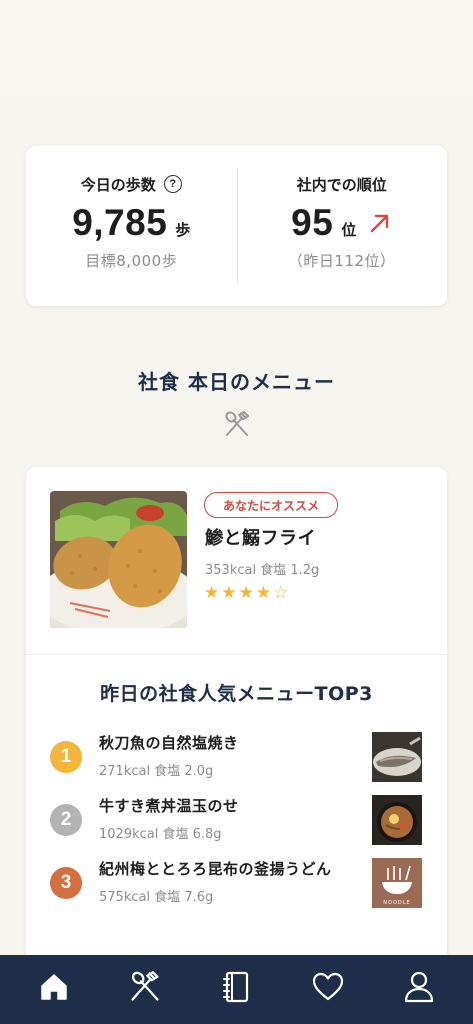 This screenshot has width=473, height=1024. I want to click on steps-label-text: 今日の歩数, so click(118, 184).